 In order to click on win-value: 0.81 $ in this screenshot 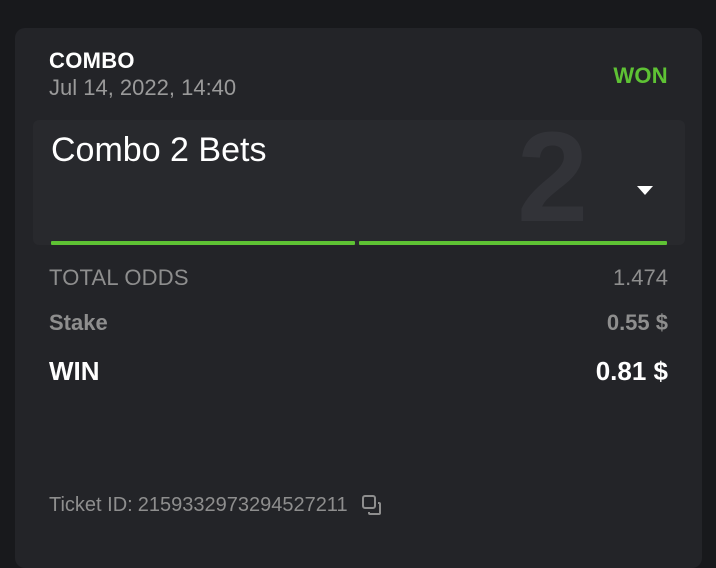, I will do `click(631, 371)`.